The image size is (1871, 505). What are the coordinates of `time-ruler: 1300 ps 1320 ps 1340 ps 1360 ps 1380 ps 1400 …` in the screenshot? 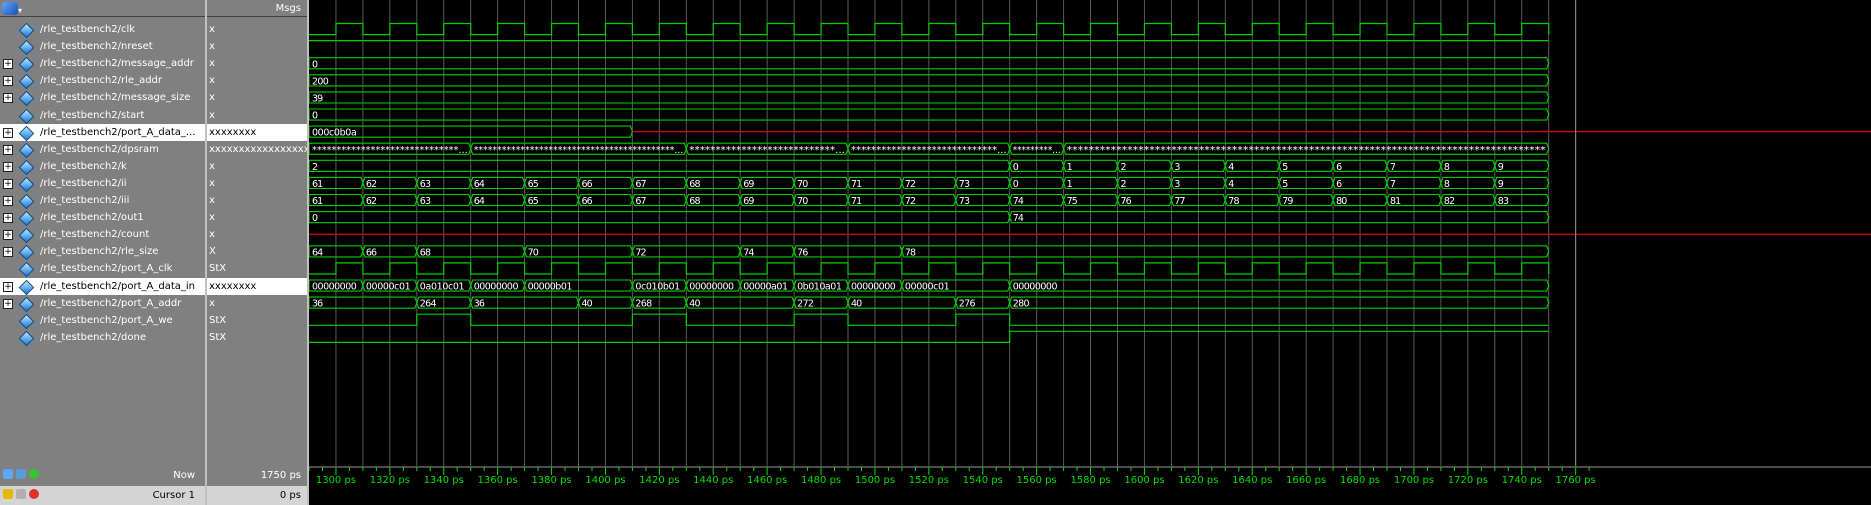 It's located at (1090, 485).